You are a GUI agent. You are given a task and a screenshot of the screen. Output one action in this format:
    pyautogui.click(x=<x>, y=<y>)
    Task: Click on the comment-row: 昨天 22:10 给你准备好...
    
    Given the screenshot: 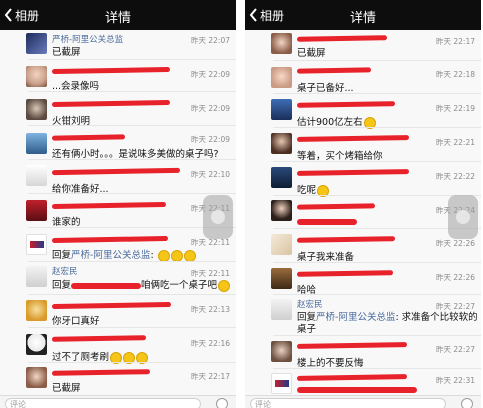 What is the action you would take?
    pyautogui.click(x=118, y=177)
    